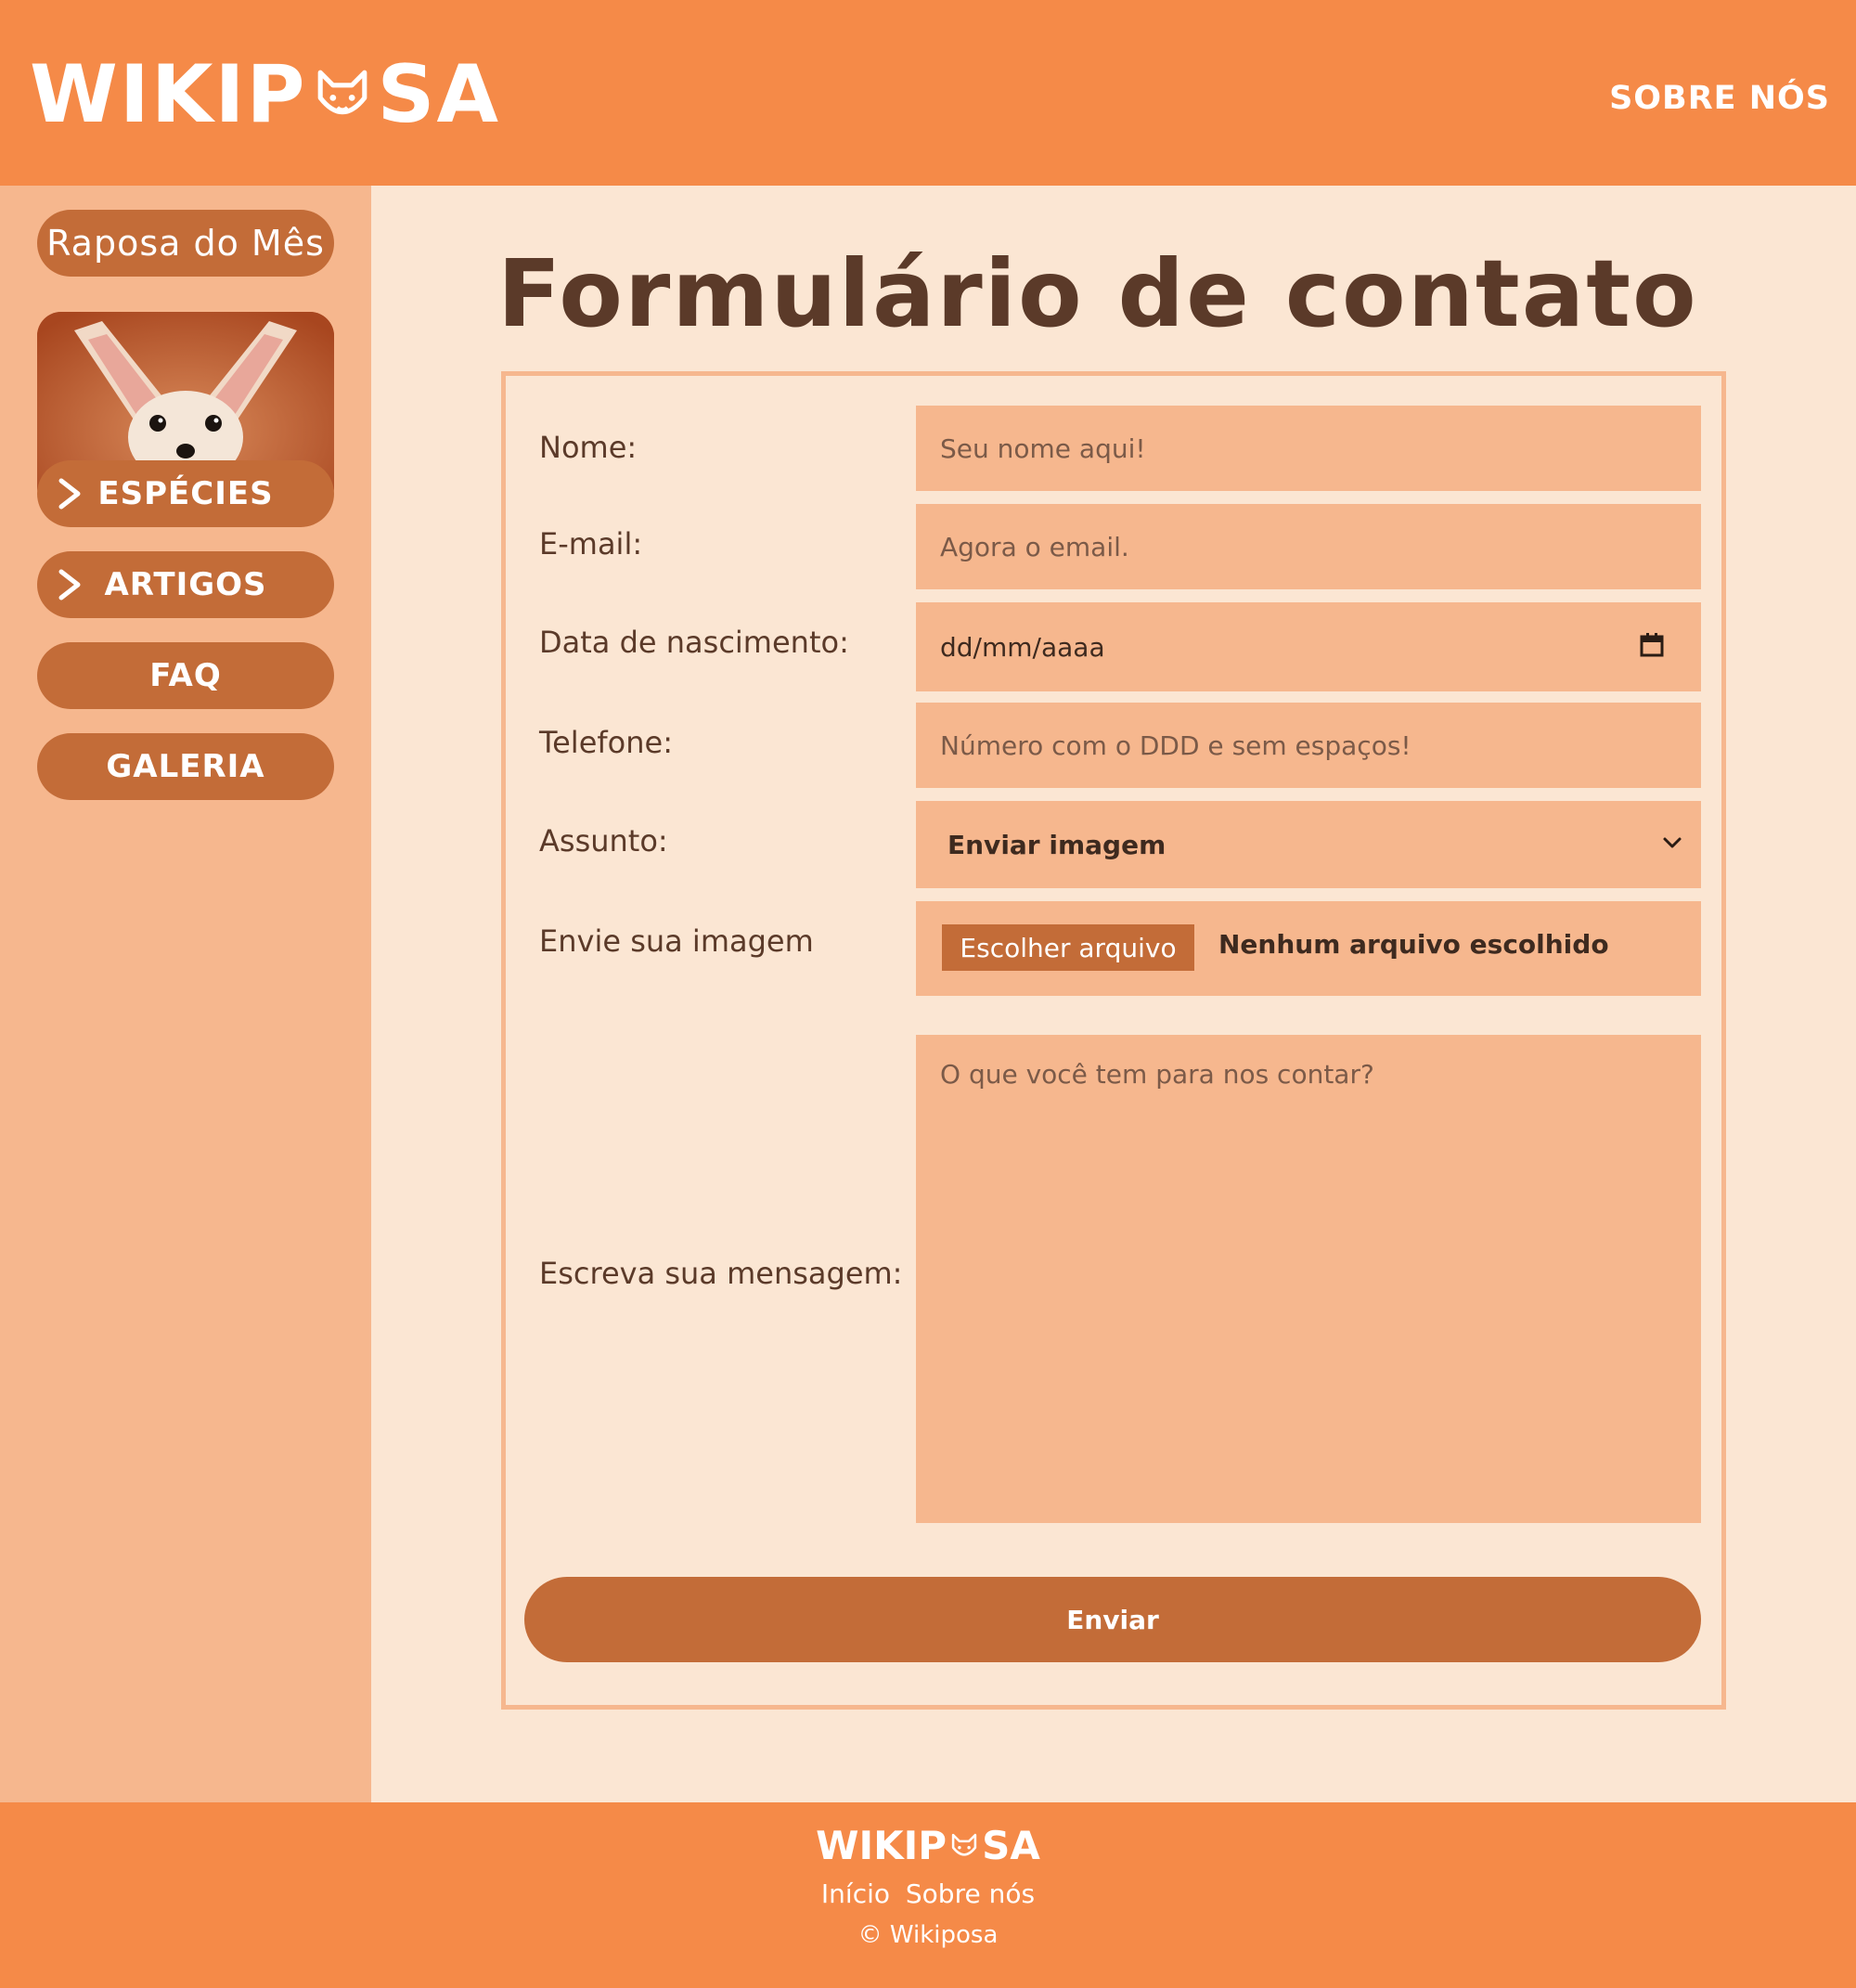 Image resolution: width=1856 pixels, height=1988 pixels. I want to click on phone-input: Número com o DDD e sem espaços!, so click(1309, 745).